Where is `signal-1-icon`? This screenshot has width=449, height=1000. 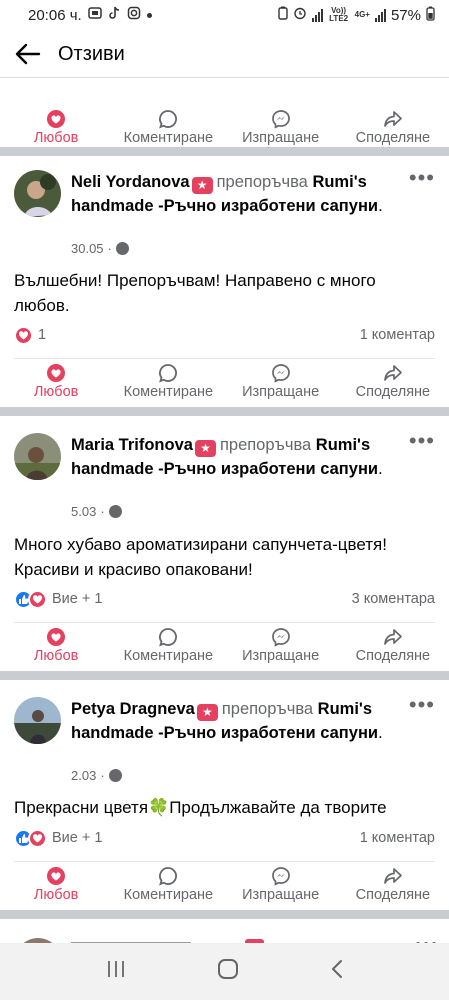
signal-1-icon is located at coordinates (317, 15).